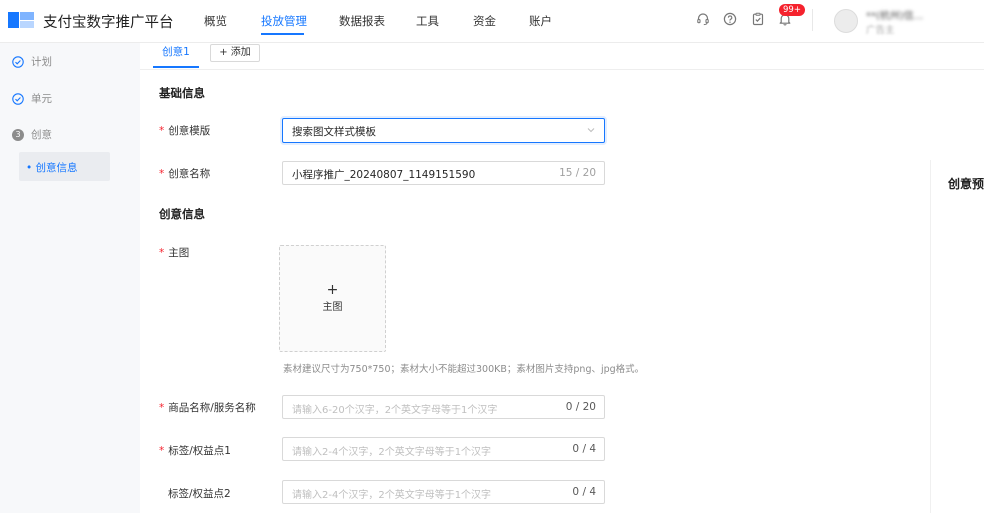 This screenshot has height=513, width=984. Describe the element at coordinates (235, 53) in the screenshot. I see `add-creative-button: + 添加` at that location.